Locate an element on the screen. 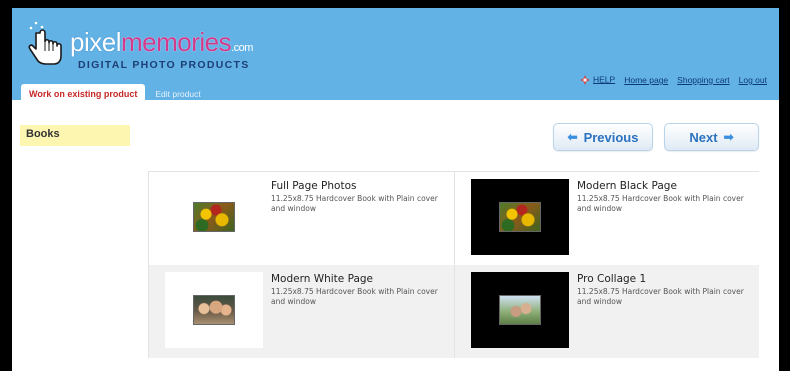  sidebar-item-books: Books is located at coordinates (75, 135).